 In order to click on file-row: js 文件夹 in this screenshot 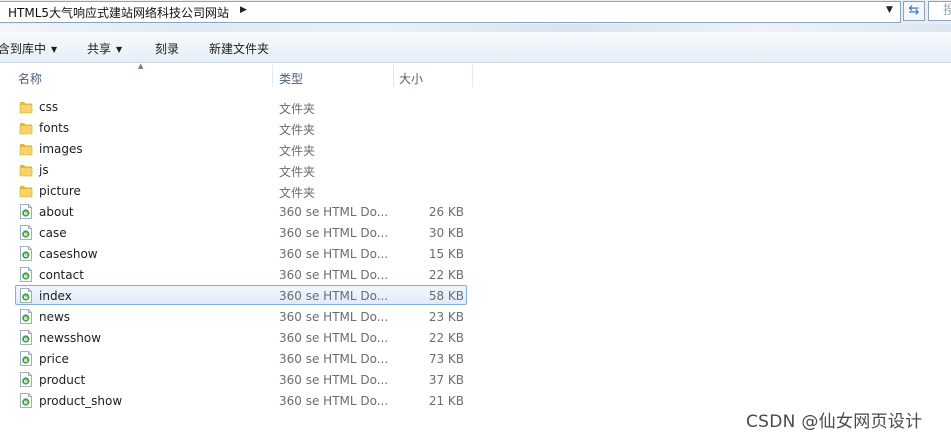, I will do `click(475, 169)`.